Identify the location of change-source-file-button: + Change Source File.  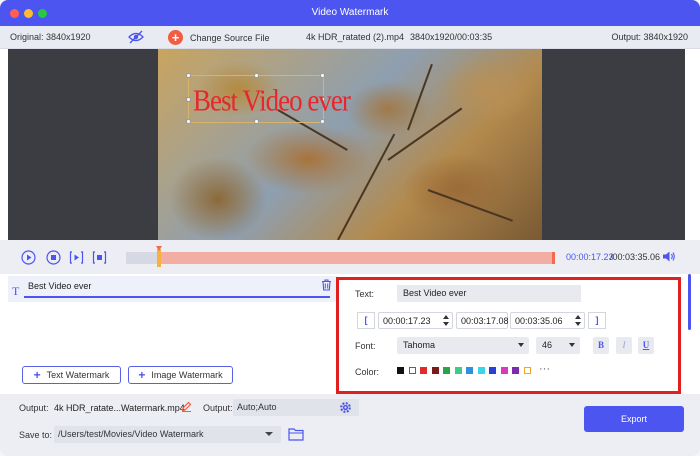
(219, 37).